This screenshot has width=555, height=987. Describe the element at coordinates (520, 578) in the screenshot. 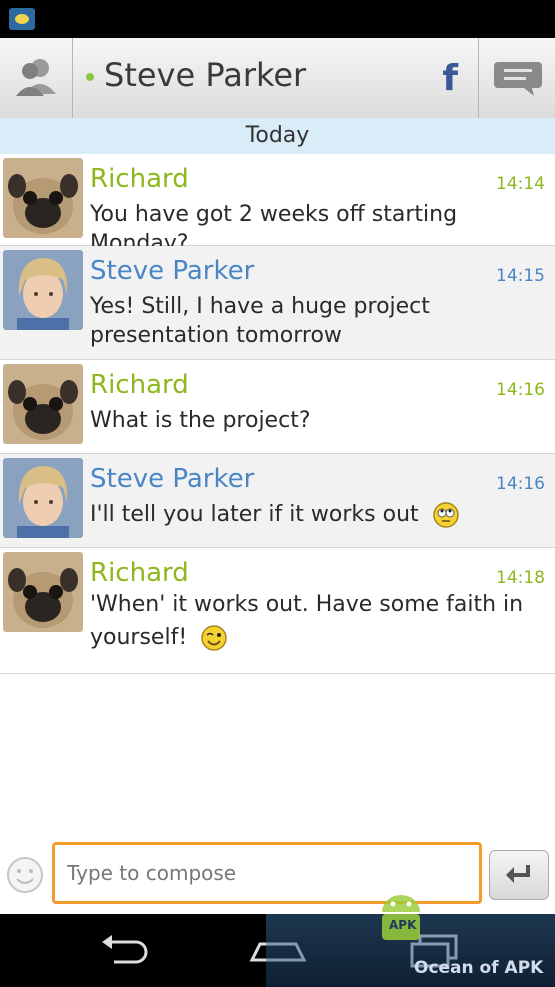

I see `message-time: 14:18` at that location.